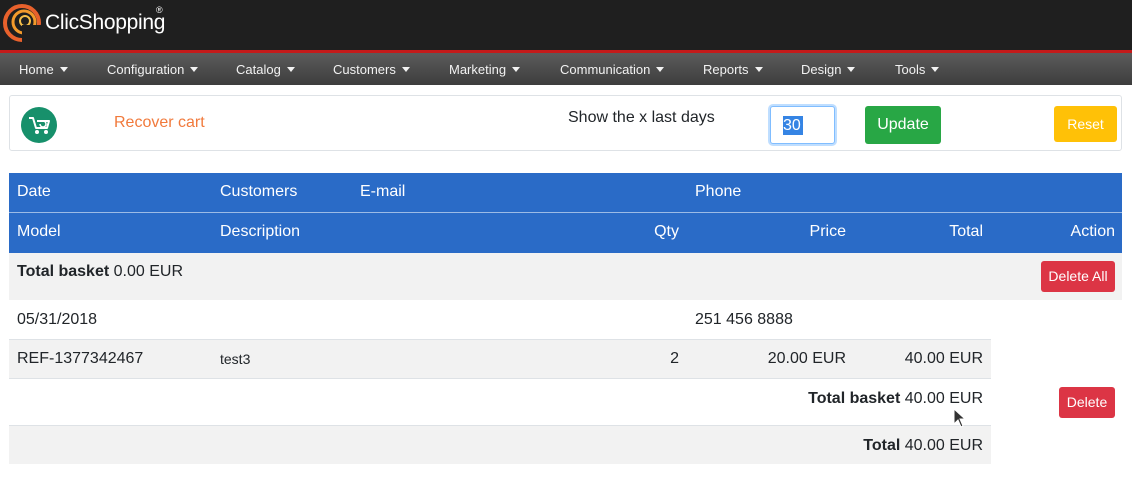  I want to click on grand-total-label: Total, so click(882, 445).